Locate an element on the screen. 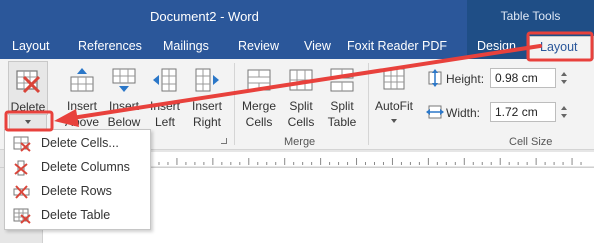  insert-left-line1: Insert is located at coordinates (164, 106).